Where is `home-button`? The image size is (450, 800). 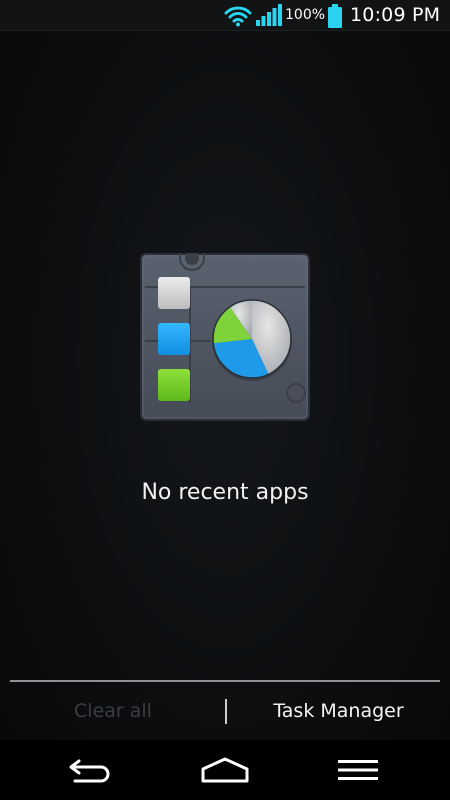
home-button is located at coordinates (225, 770).